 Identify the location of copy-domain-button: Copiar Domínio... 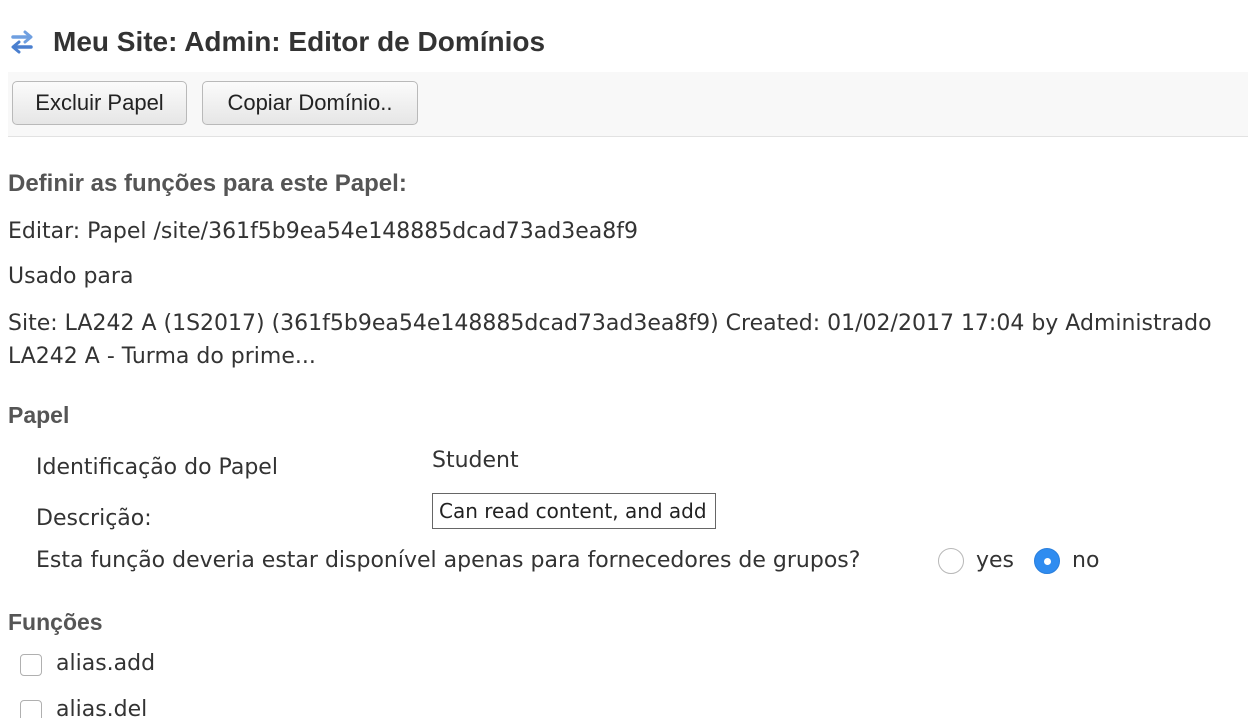
(310, 103).